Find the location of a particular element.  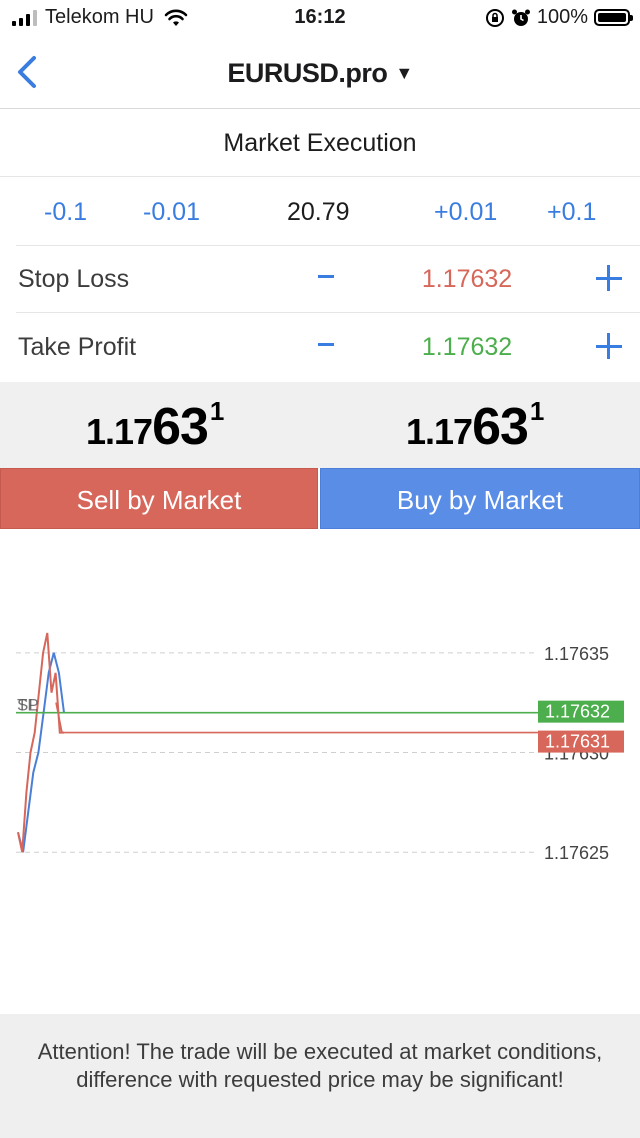

level-price-tag-label: 1.17631 is located at coordinates (577, 742).